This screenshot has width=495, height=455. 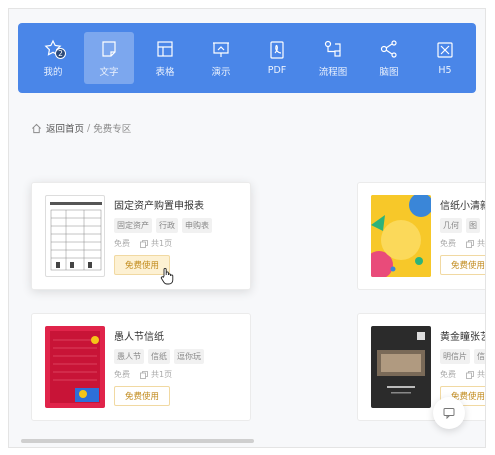 What do you see at coordinates (65, 128) in the screenshot?
I see `breadcrumb-home-link: 返回首页` at bounding box center [65, 128].